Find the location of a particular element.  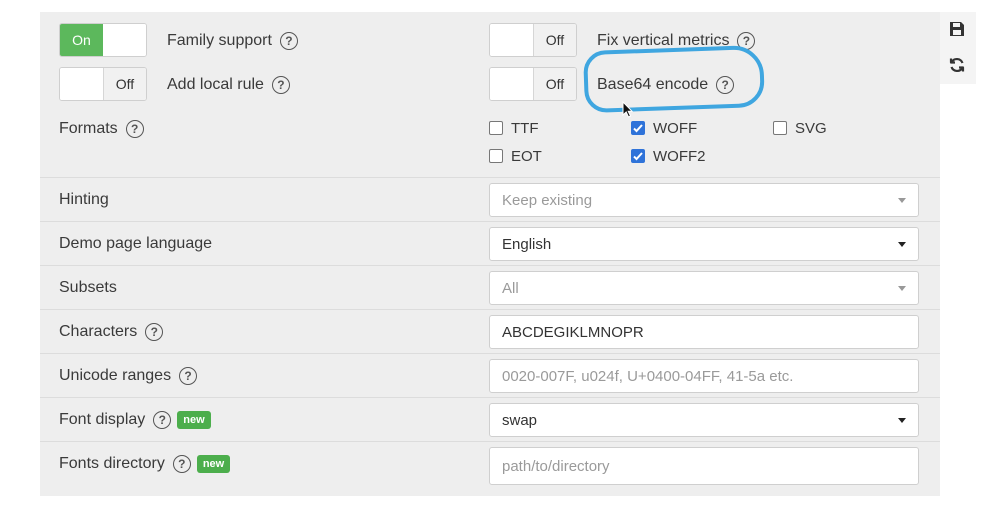

characters-label: Characters ? is located at coordinates (111, 332).